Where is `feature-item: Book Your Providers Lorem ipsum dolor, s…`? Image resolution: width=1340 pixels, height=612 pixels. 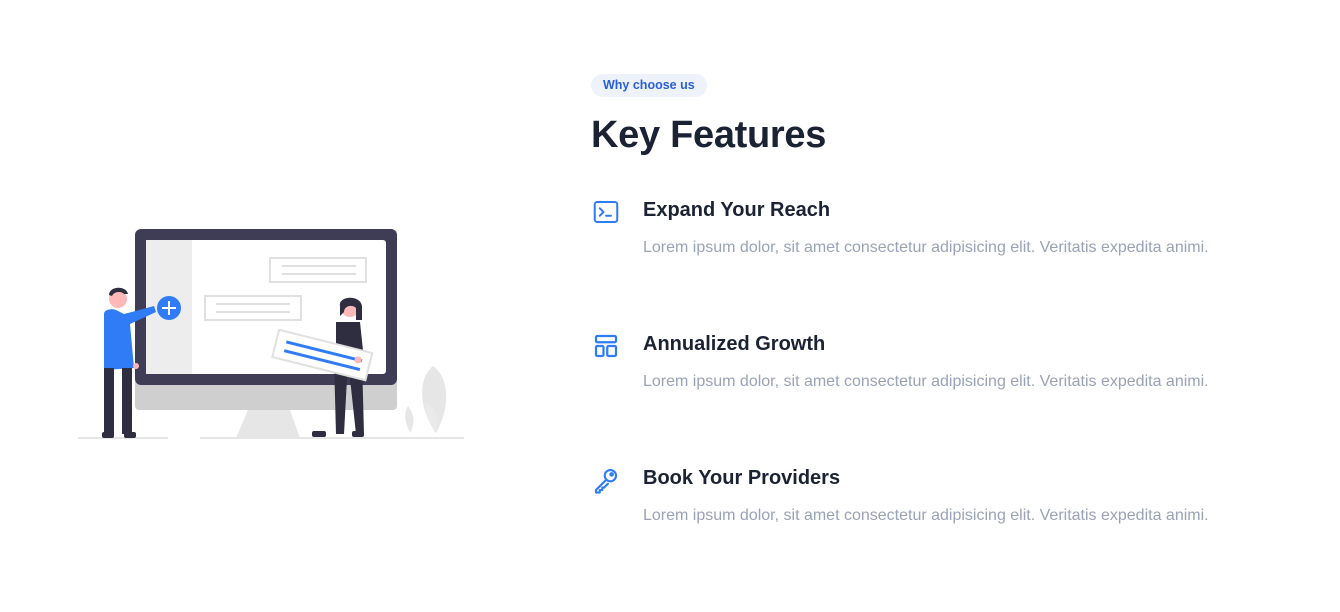 feature-item: Book Your Providers Lorem ipsum dolor, s… is located at coordinates (921, 532).